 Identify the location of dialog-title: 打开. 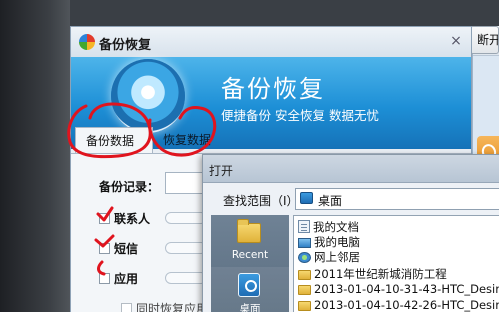
(221, 171).